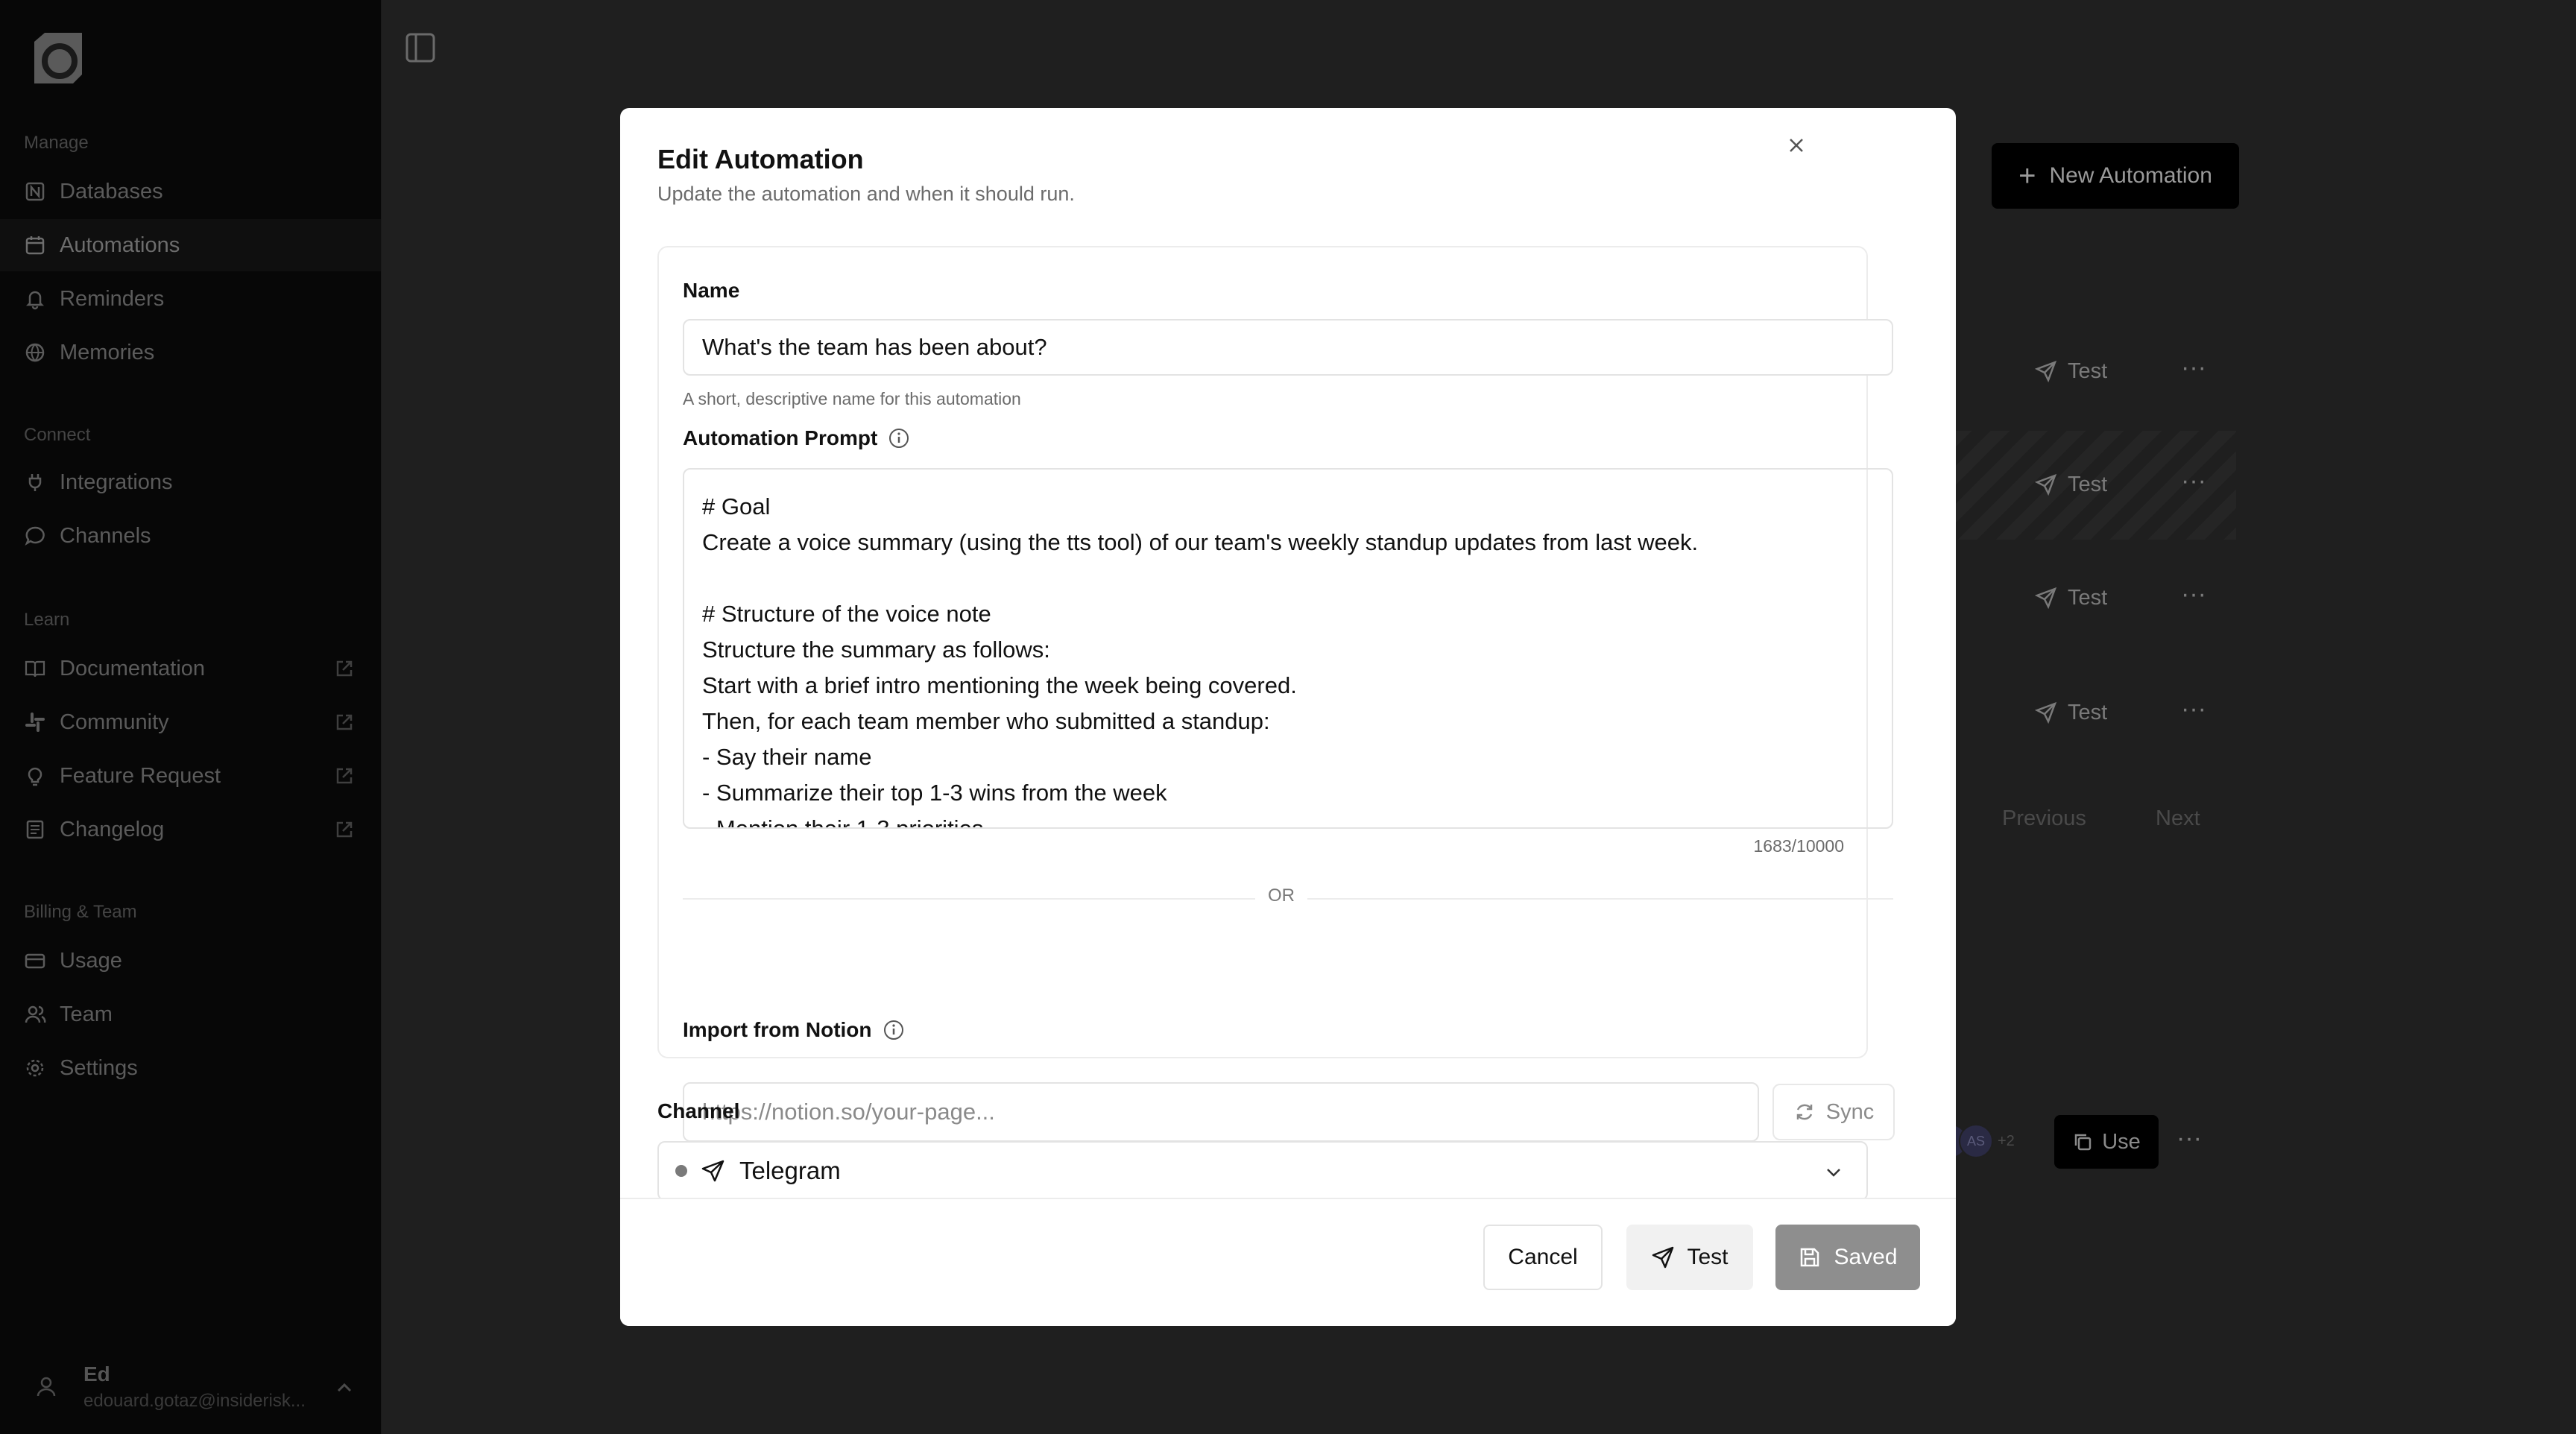  I want to click on sidebar-item-label: Channels, so click(106, 536).